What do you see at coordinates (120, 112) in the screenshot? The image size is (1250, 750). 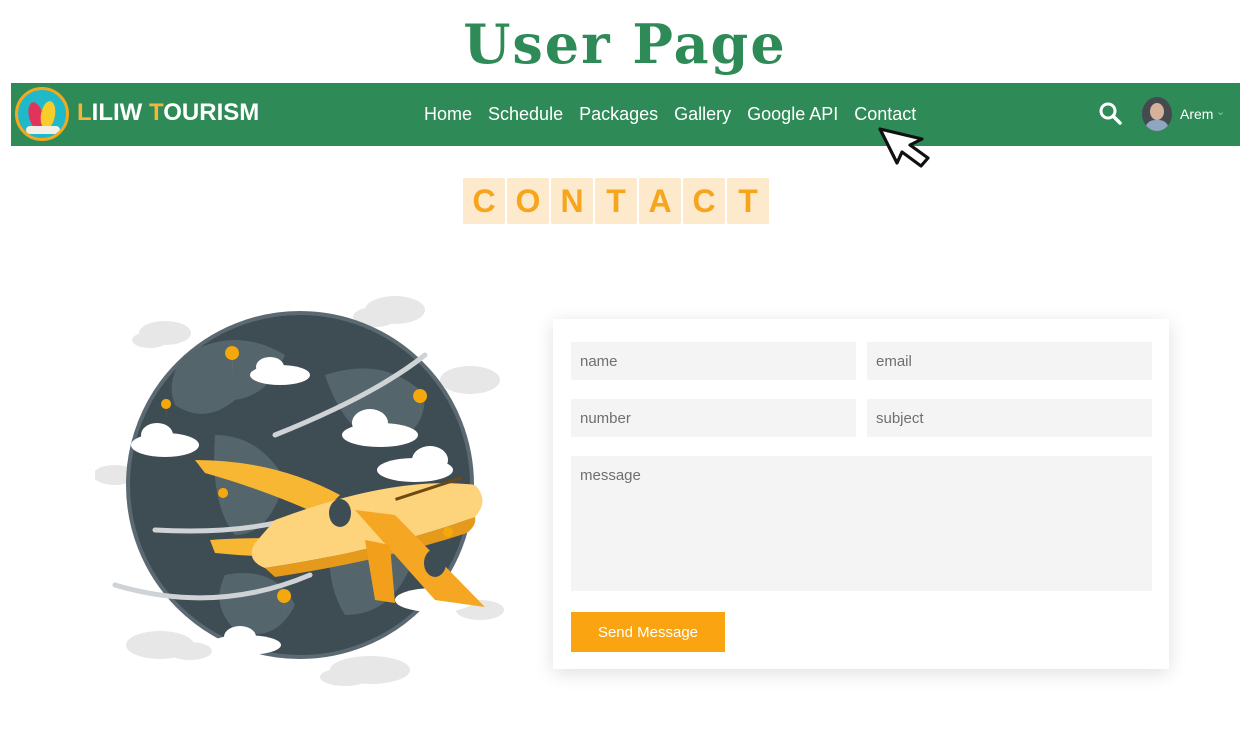 I see `brand-part-liliw: ILIW` at bounding box center [120, 112].